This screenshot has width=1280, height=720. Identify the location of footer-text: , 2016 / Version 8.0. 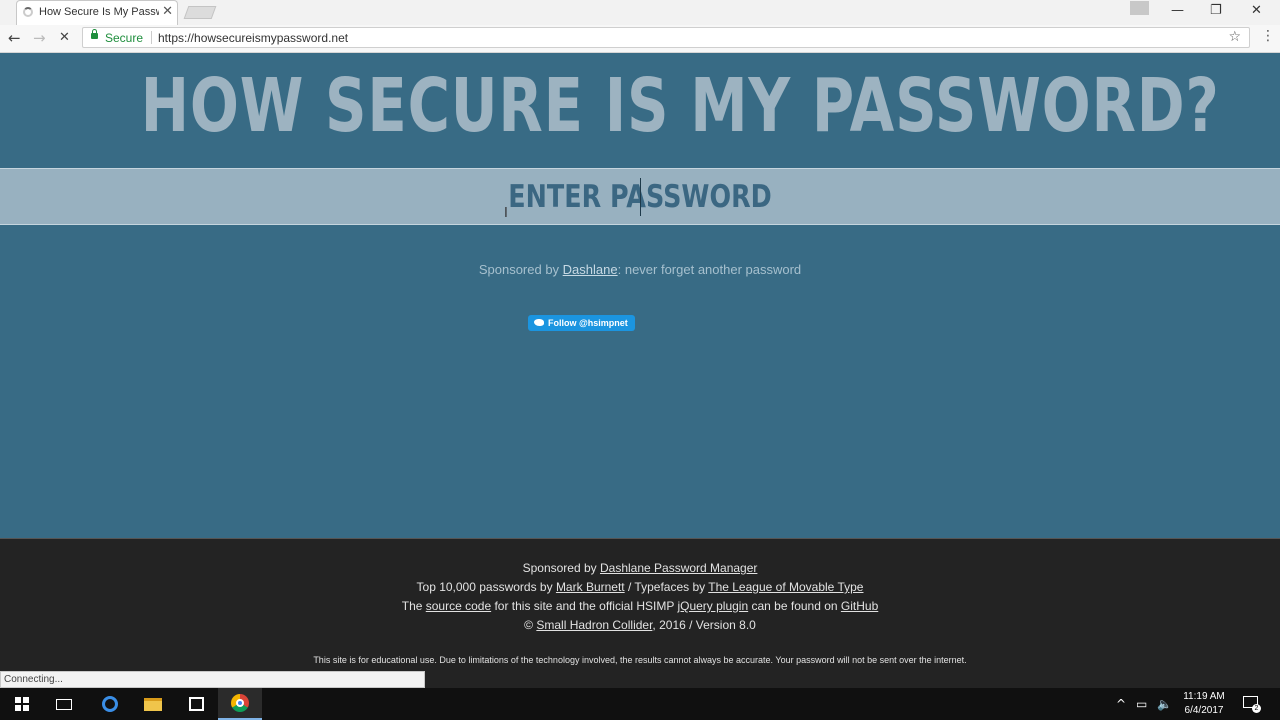
(704, 625).